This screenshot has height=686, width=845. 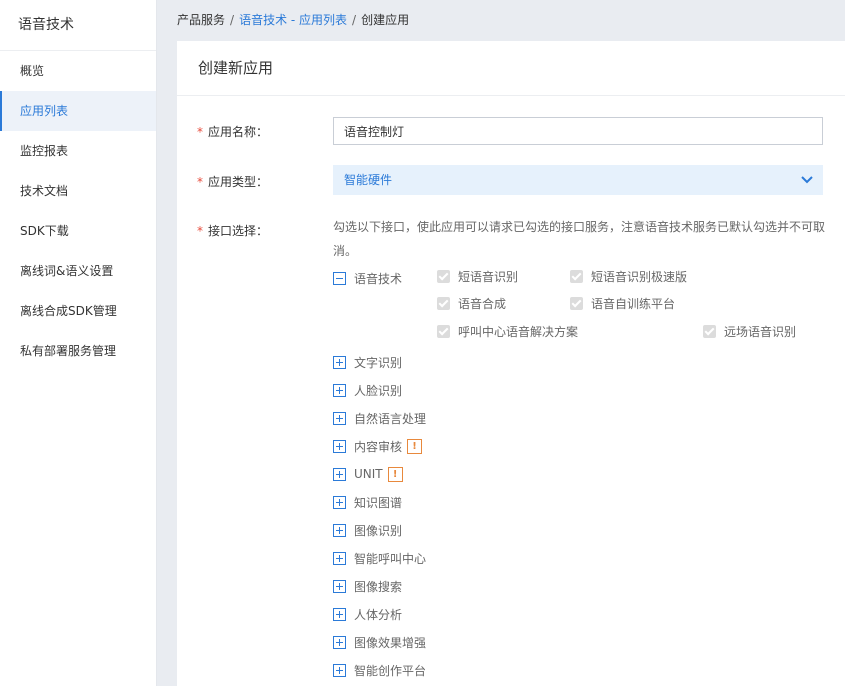 I want to click on tree-node-label: 智能创作平台, so click(x=390, y=670).